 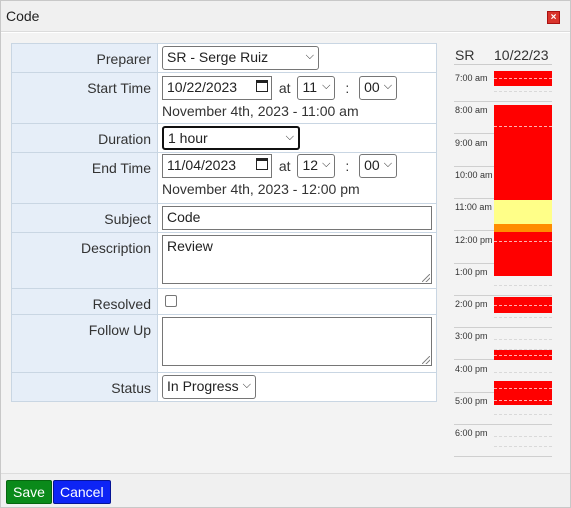 I want to click on hour-label: 1:00 pm, so click(x=471, y=271).